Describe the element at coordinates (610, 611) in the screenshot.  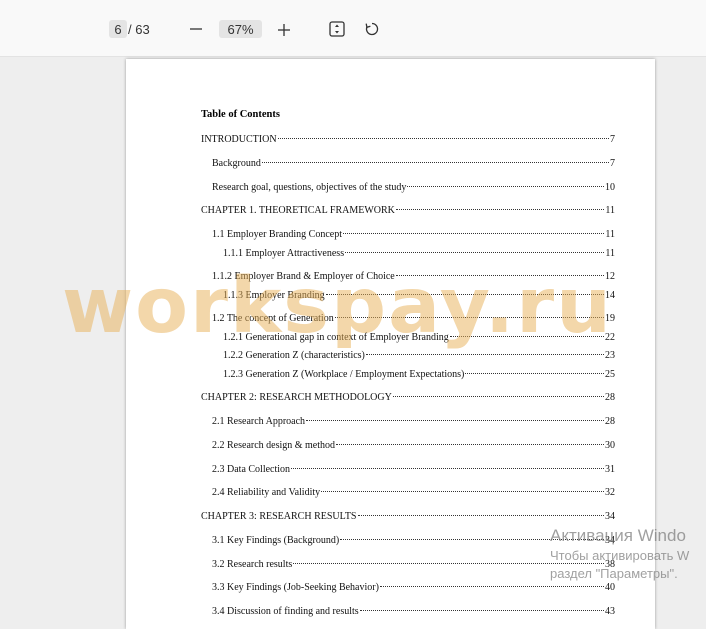
I see `toc-entry-page: 43` at that location.